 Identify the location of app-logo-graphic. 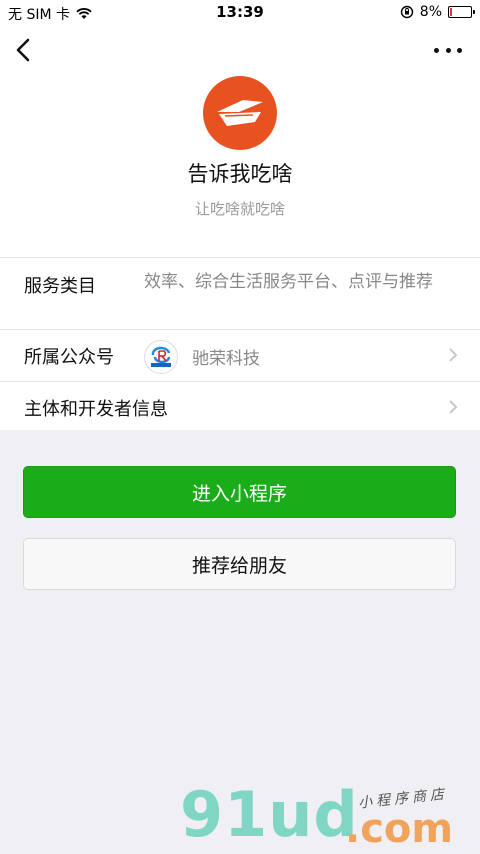
(240, 113).